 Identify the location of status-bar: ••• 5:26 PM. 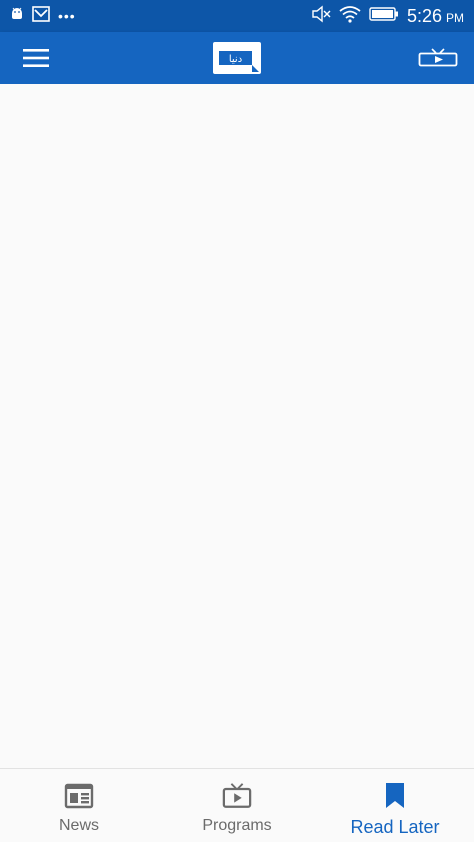
(237, 16).